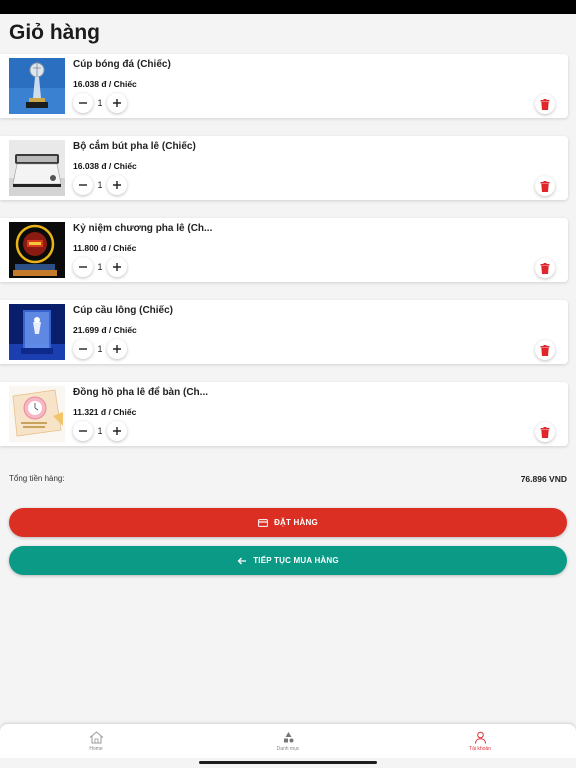 Image resolution: width=576 pixels, height=768 pixels. What do you see at coordinates (288, 7) in the screenshot?
I see `status-bar` at bounding box center [288, 7].